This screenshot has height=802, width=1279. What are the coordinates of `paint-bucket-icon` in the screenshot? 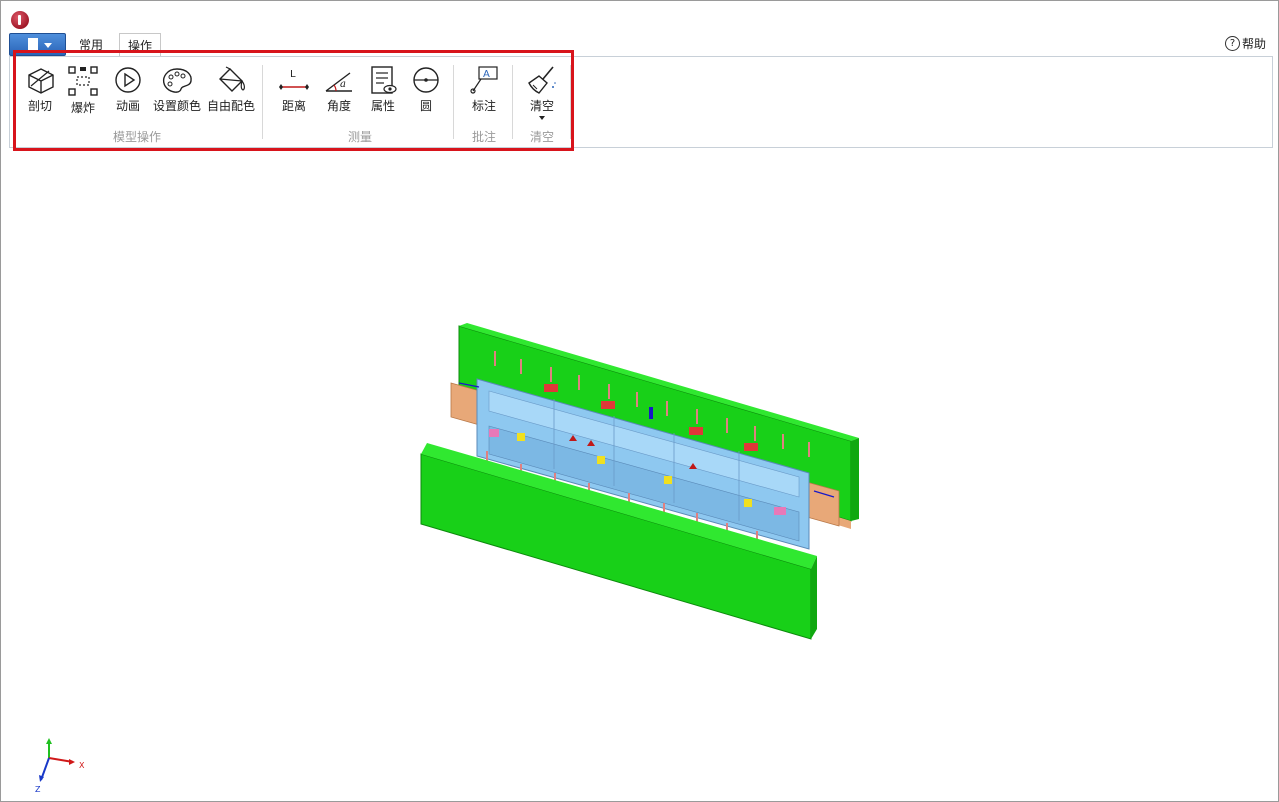 It's located at (232, 79).